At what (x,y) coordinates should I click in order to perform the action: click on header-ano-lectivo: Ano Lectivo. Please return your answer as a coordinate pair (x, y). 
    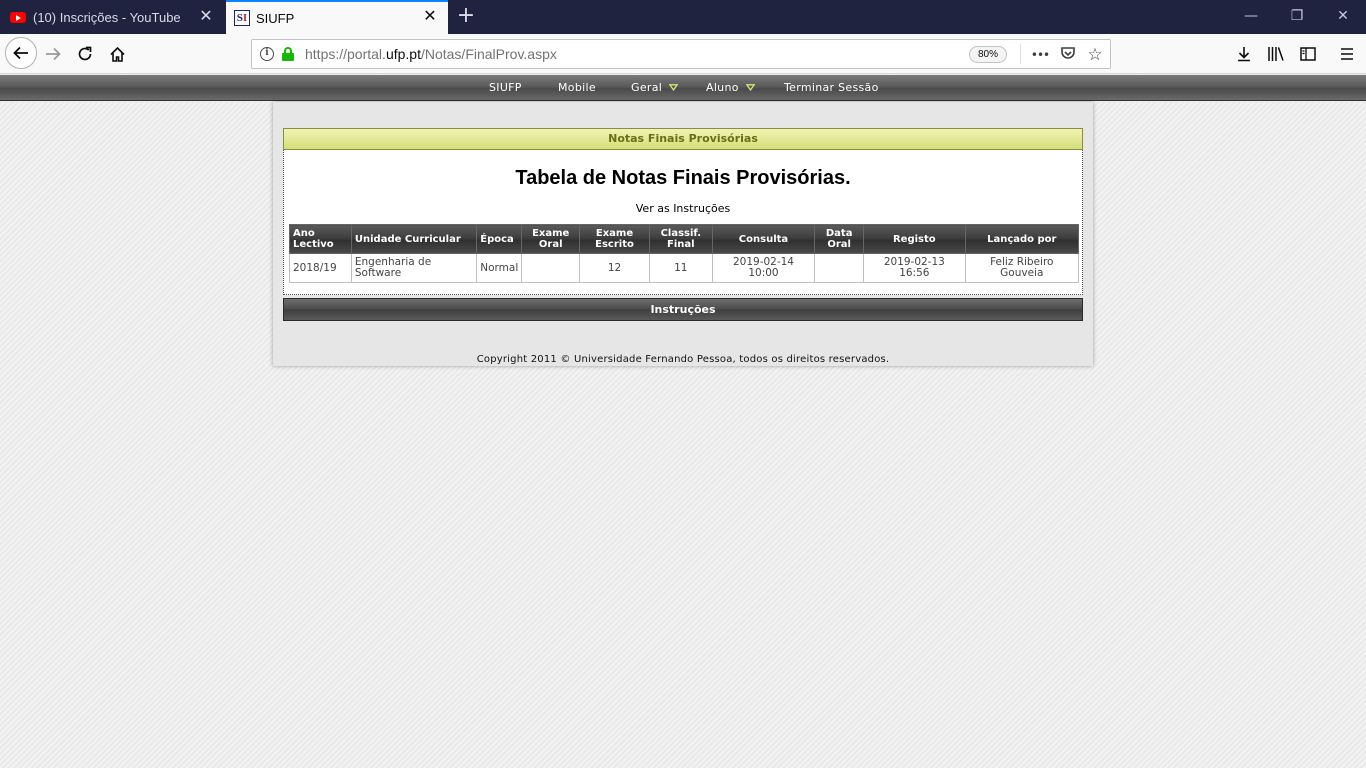
    Looking at the image, I should click on (320, 239).